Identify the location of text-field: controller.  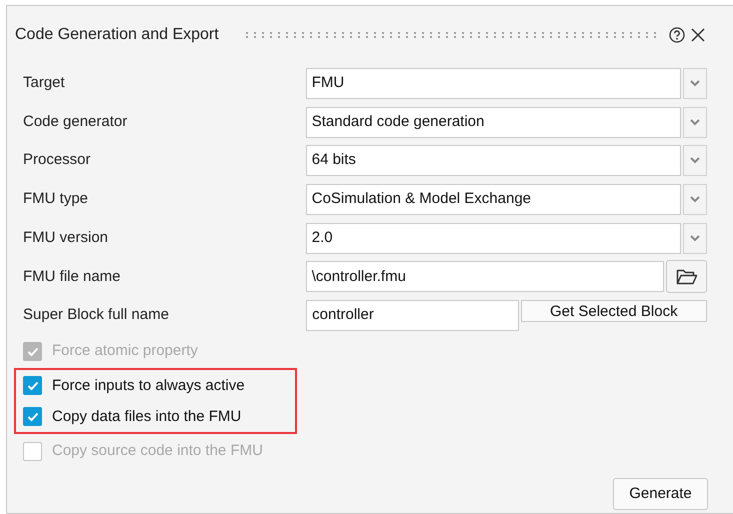
(412, 315).